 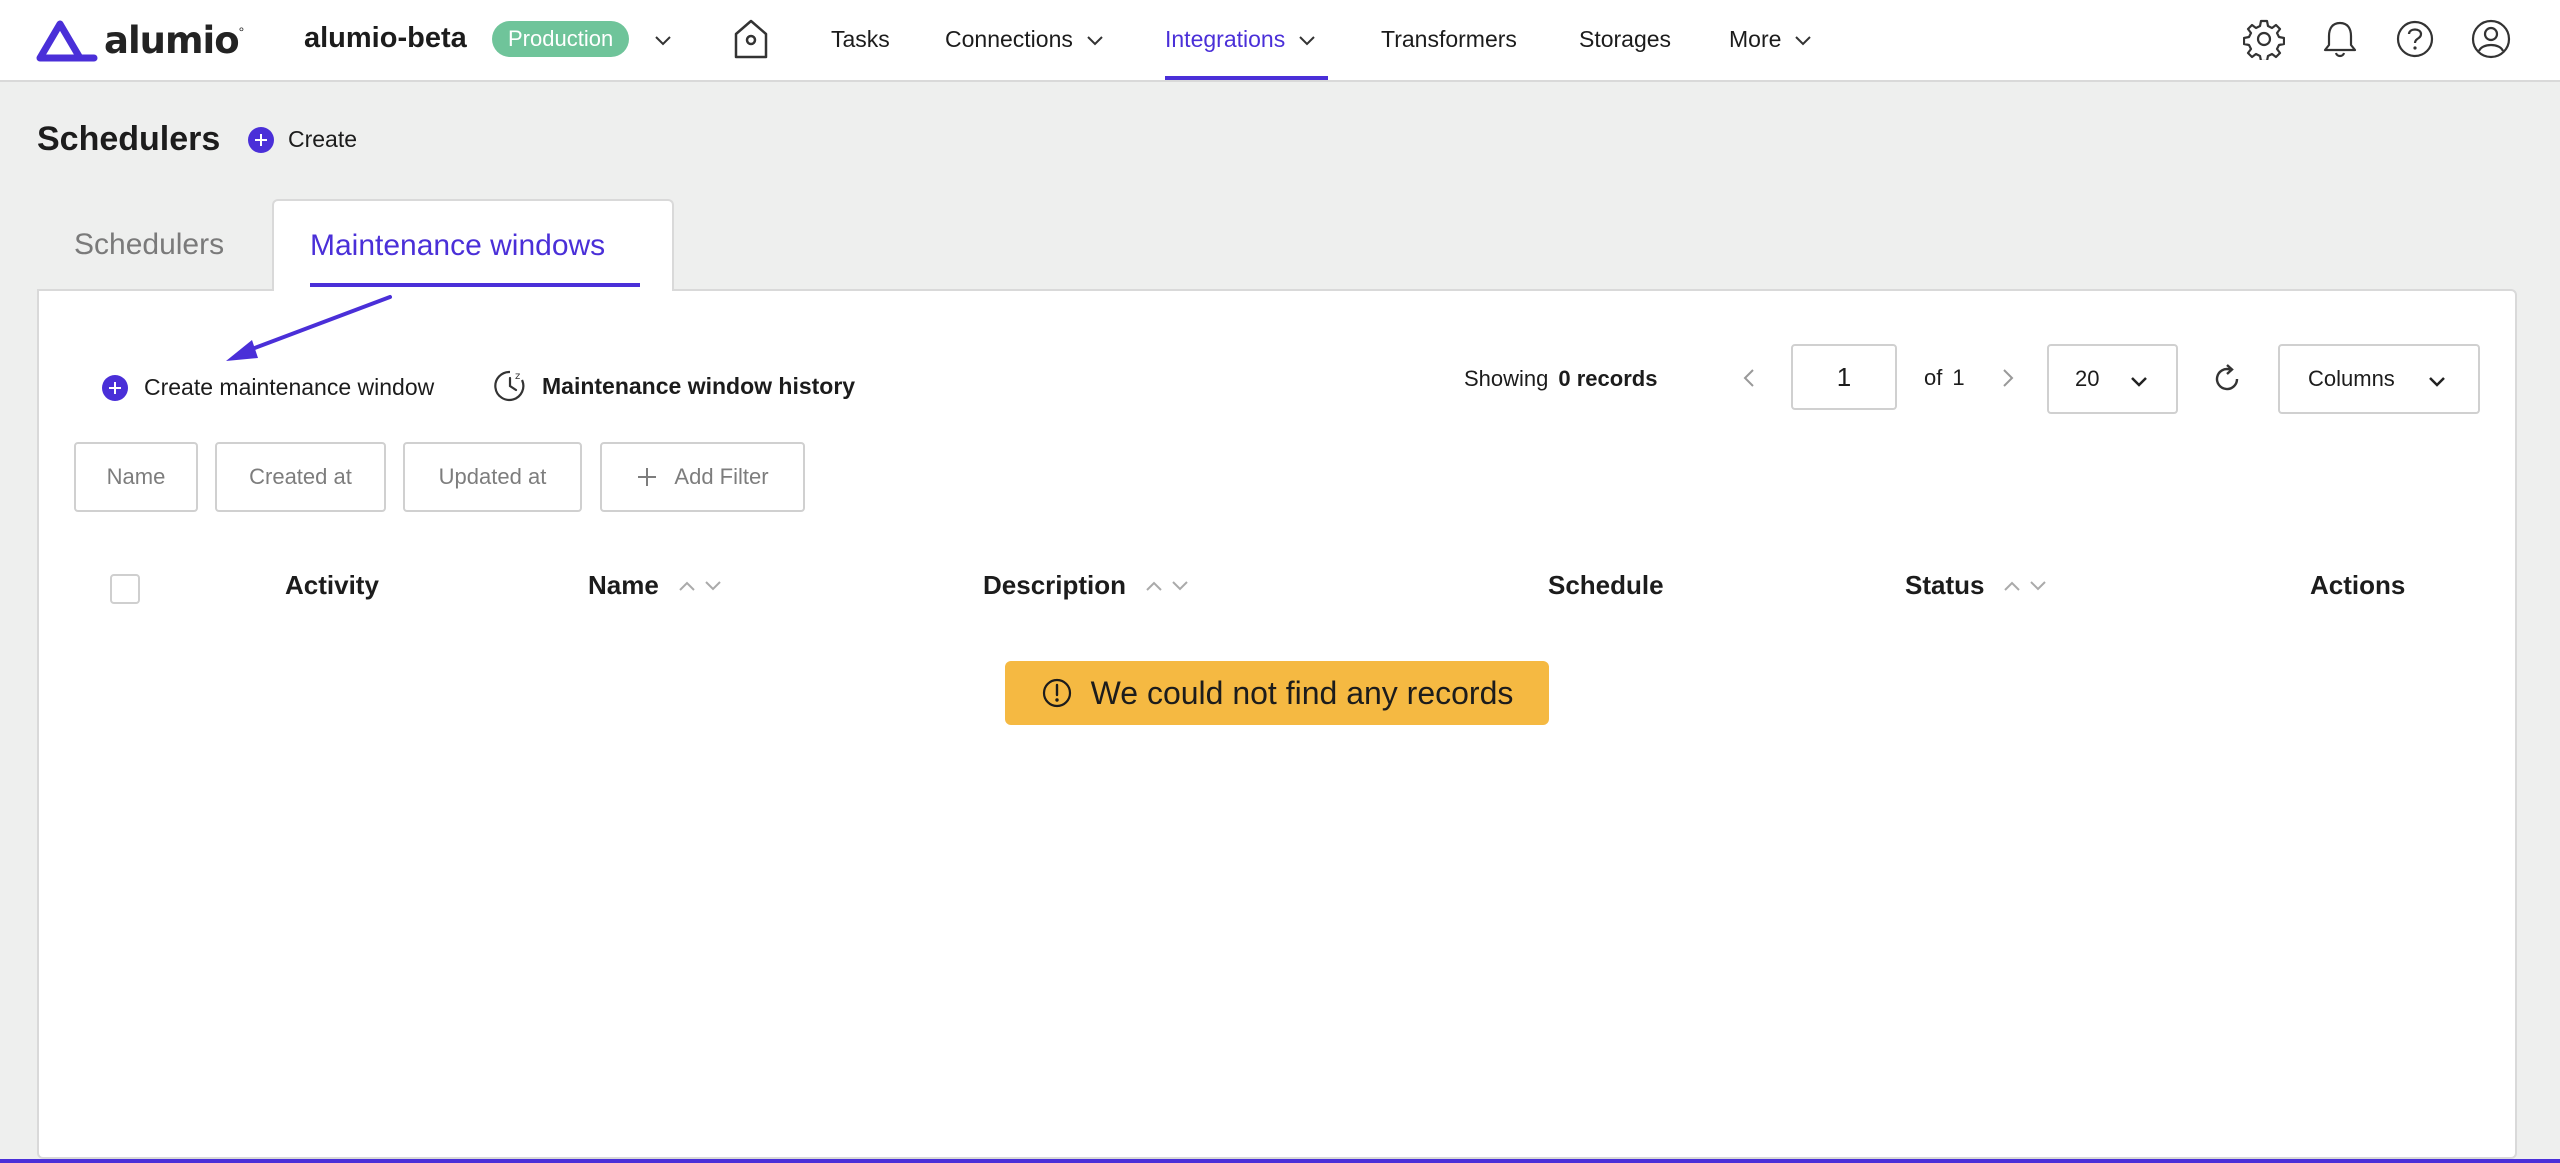 I want to click on history-clock-icon: z, so click(x=509, y=386).